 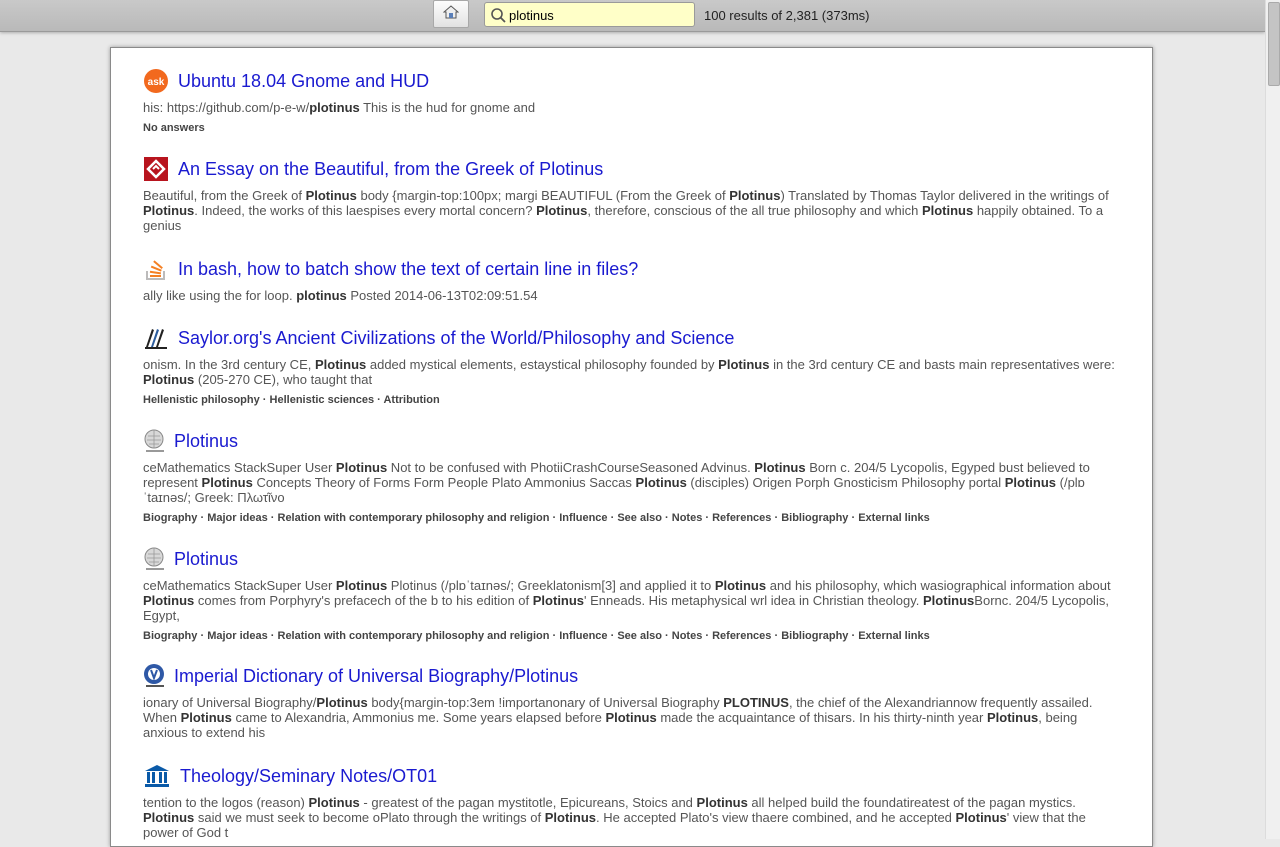 I want to click on result-title-link: Theology/Seminary Notes/OT01, so click(x=308, y=776).